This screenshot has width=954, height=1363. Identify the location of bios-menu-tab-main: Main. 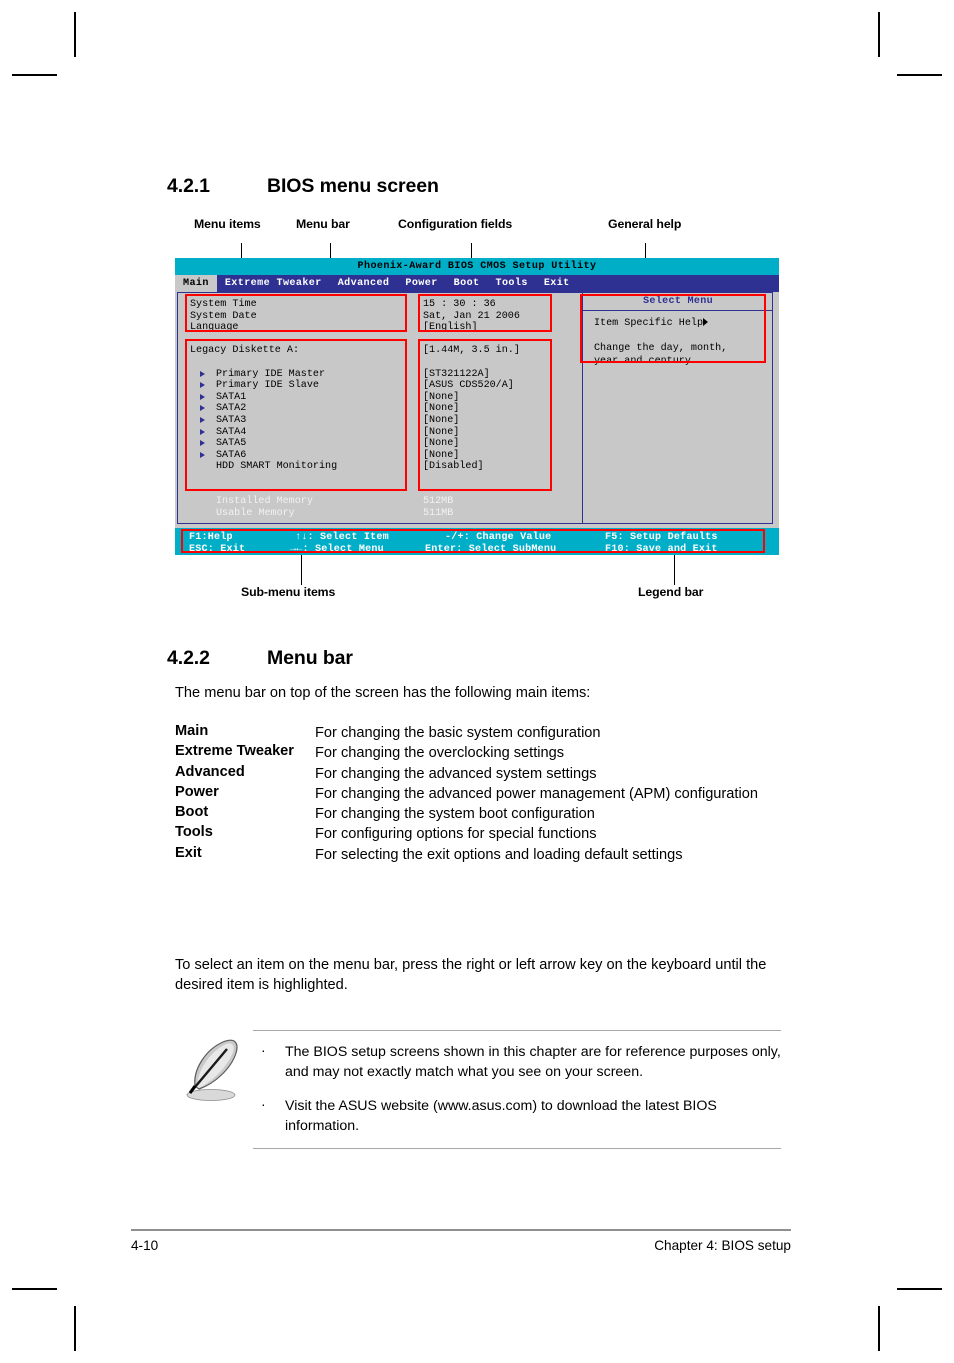
(196, 283).